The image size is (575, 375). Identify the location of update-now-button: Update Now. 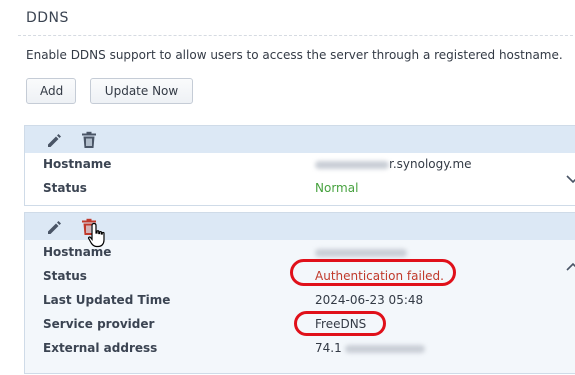
(141, 91).